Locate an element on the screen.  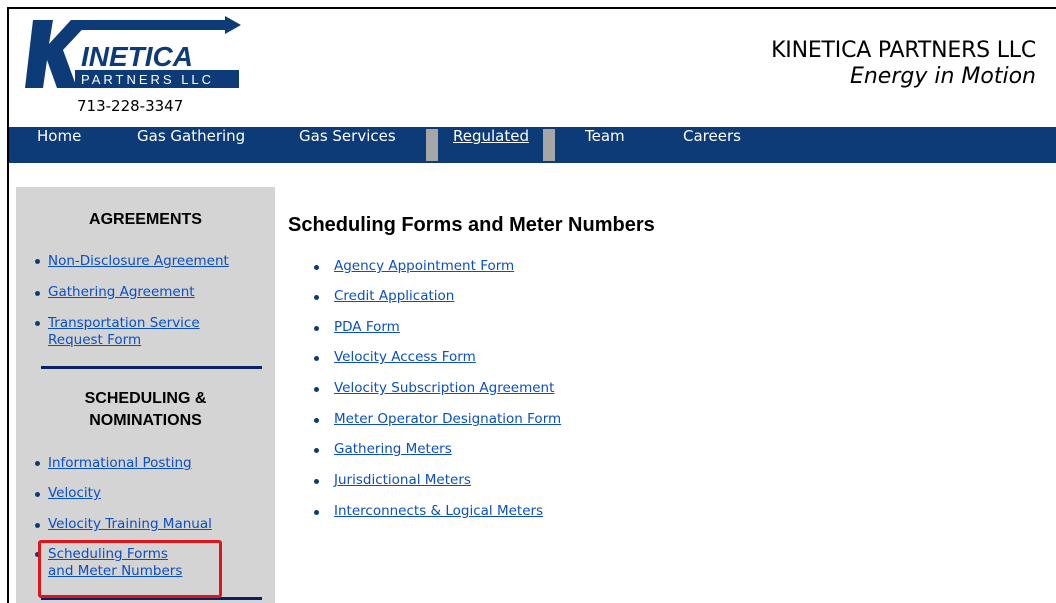
logo-graphic: INETICA PARTNERS LLC is located at coordinates (133, 52).